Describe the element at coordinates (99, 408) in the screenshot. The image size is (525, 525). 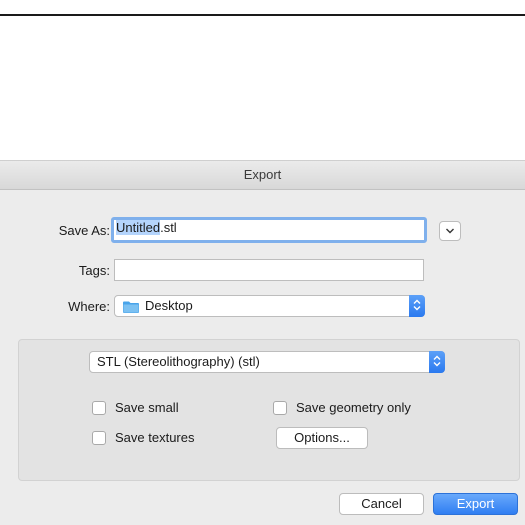
I see `save-small-checkbox` at that location.